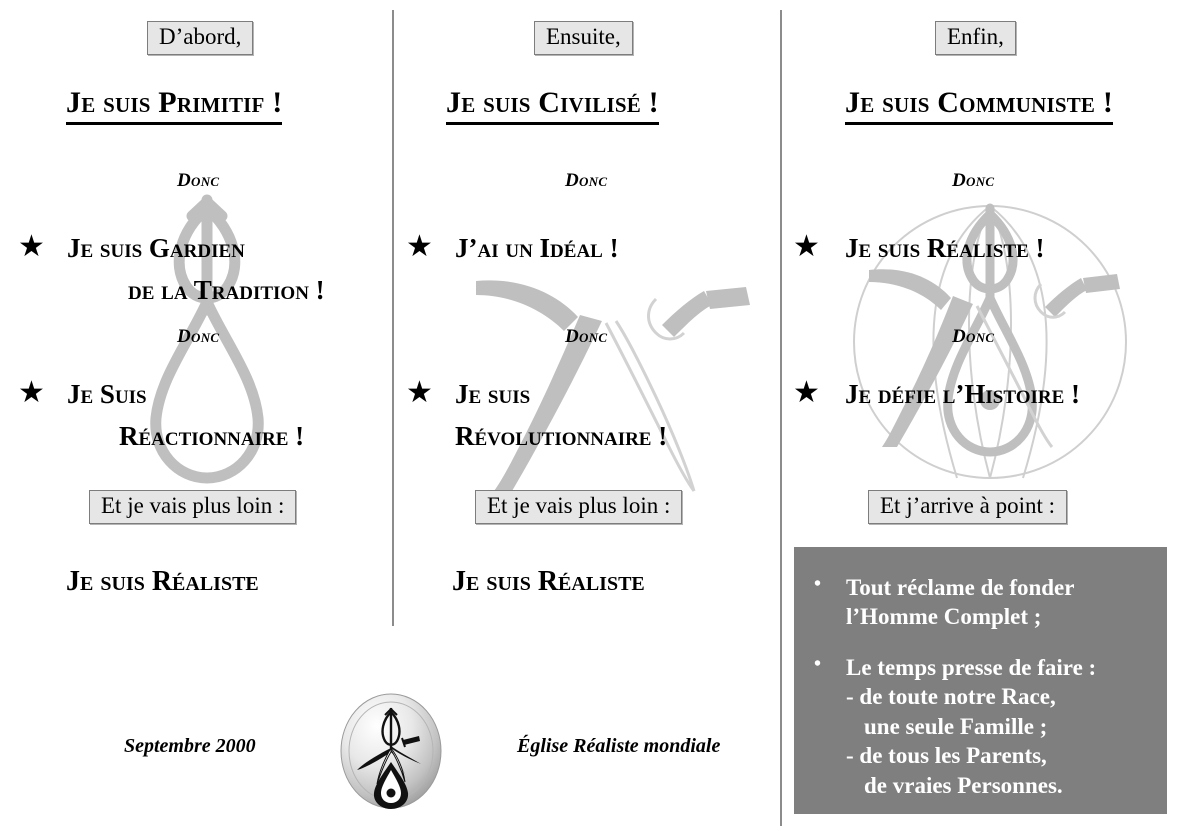  I want to click on column-heading-3: Je suis Communiste !, so click(979, 105).